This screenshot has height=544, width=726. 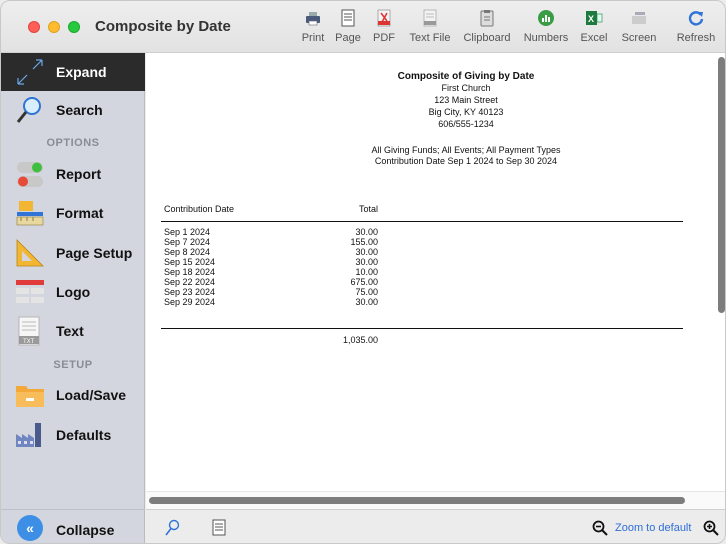 What do you see at coordinates (34, 27) in the screenshot?
I see `close-window-button` at bounding box center [34, 27].